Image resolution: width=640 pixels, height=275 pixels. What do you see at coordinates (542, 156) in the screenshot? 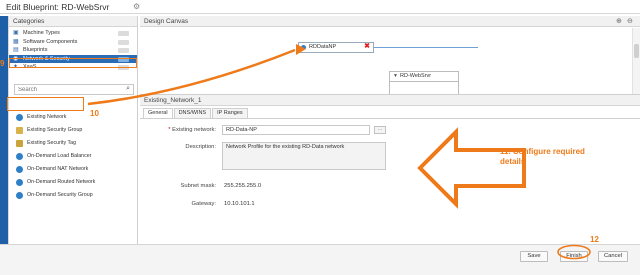
I see `annotation-step-11: 11. Configure required details` at bounding box center [542, 156].